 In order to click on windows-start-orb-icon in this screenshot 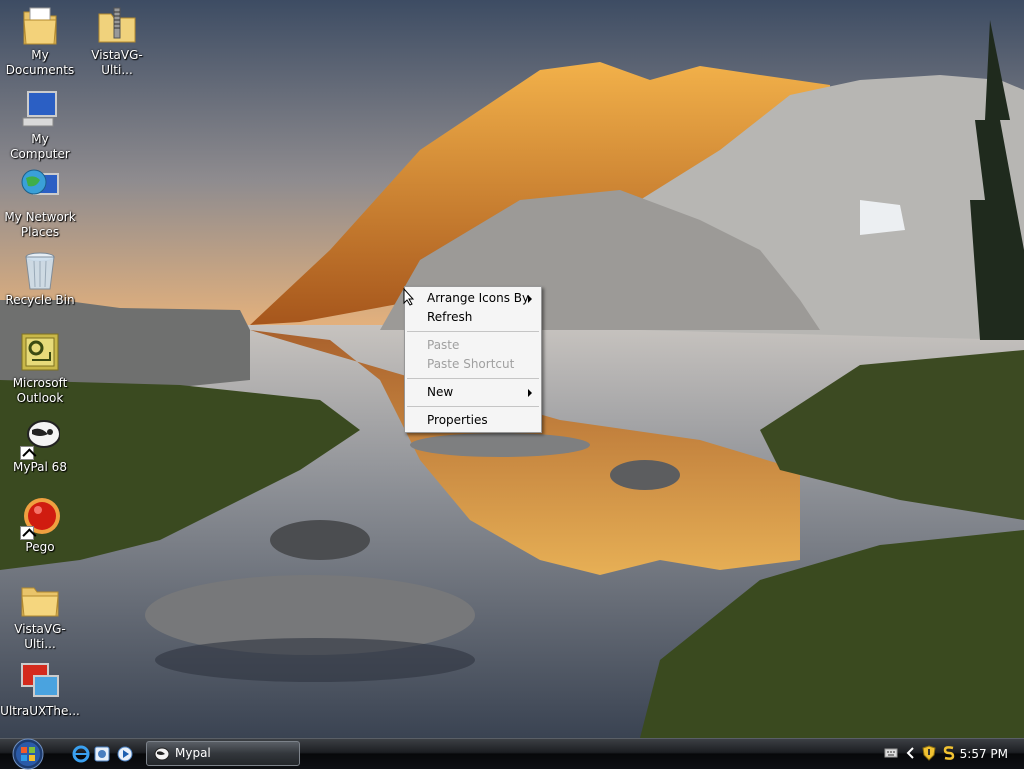, I will do `click(28, 754)`.